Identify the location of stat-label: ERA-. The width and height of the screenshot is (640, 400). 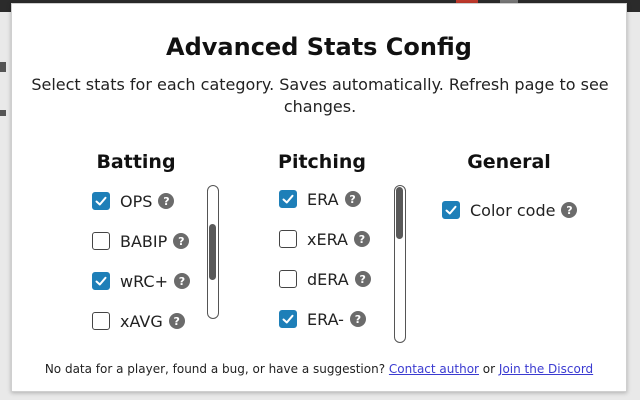
(325, 319).